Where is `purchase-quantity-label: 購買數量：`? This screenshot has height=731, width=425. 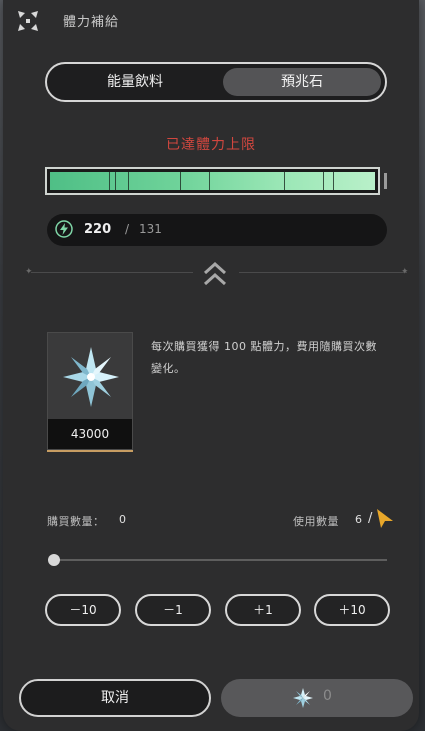 purchase-quantity-label: 購買數量： is located at coordinates (76, 521).